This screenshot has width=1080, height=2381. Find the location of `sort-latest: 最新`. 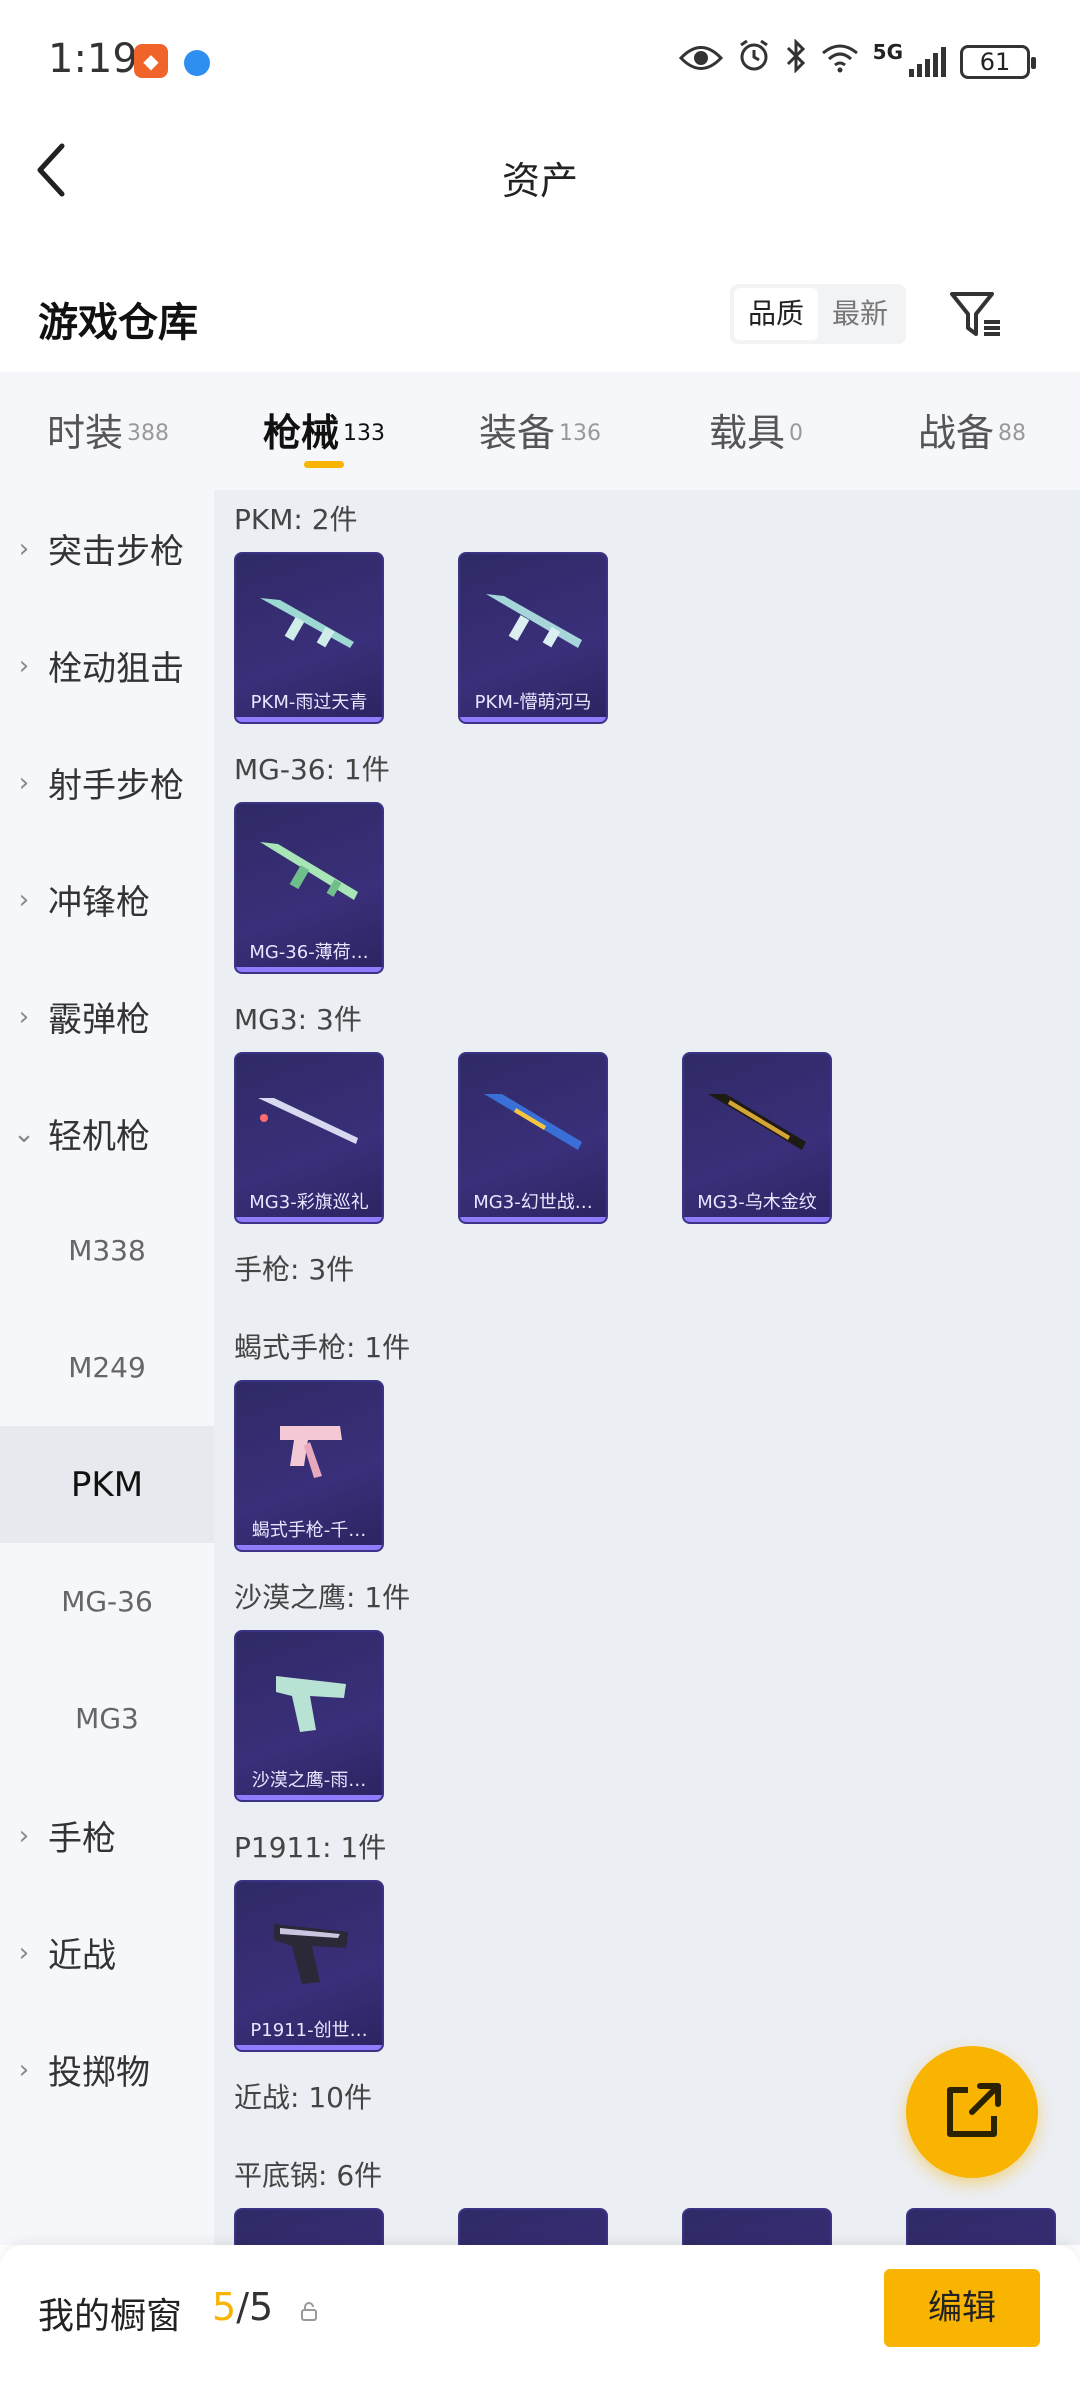

sort-latest: 最新 is located at coordinates (860, 314).